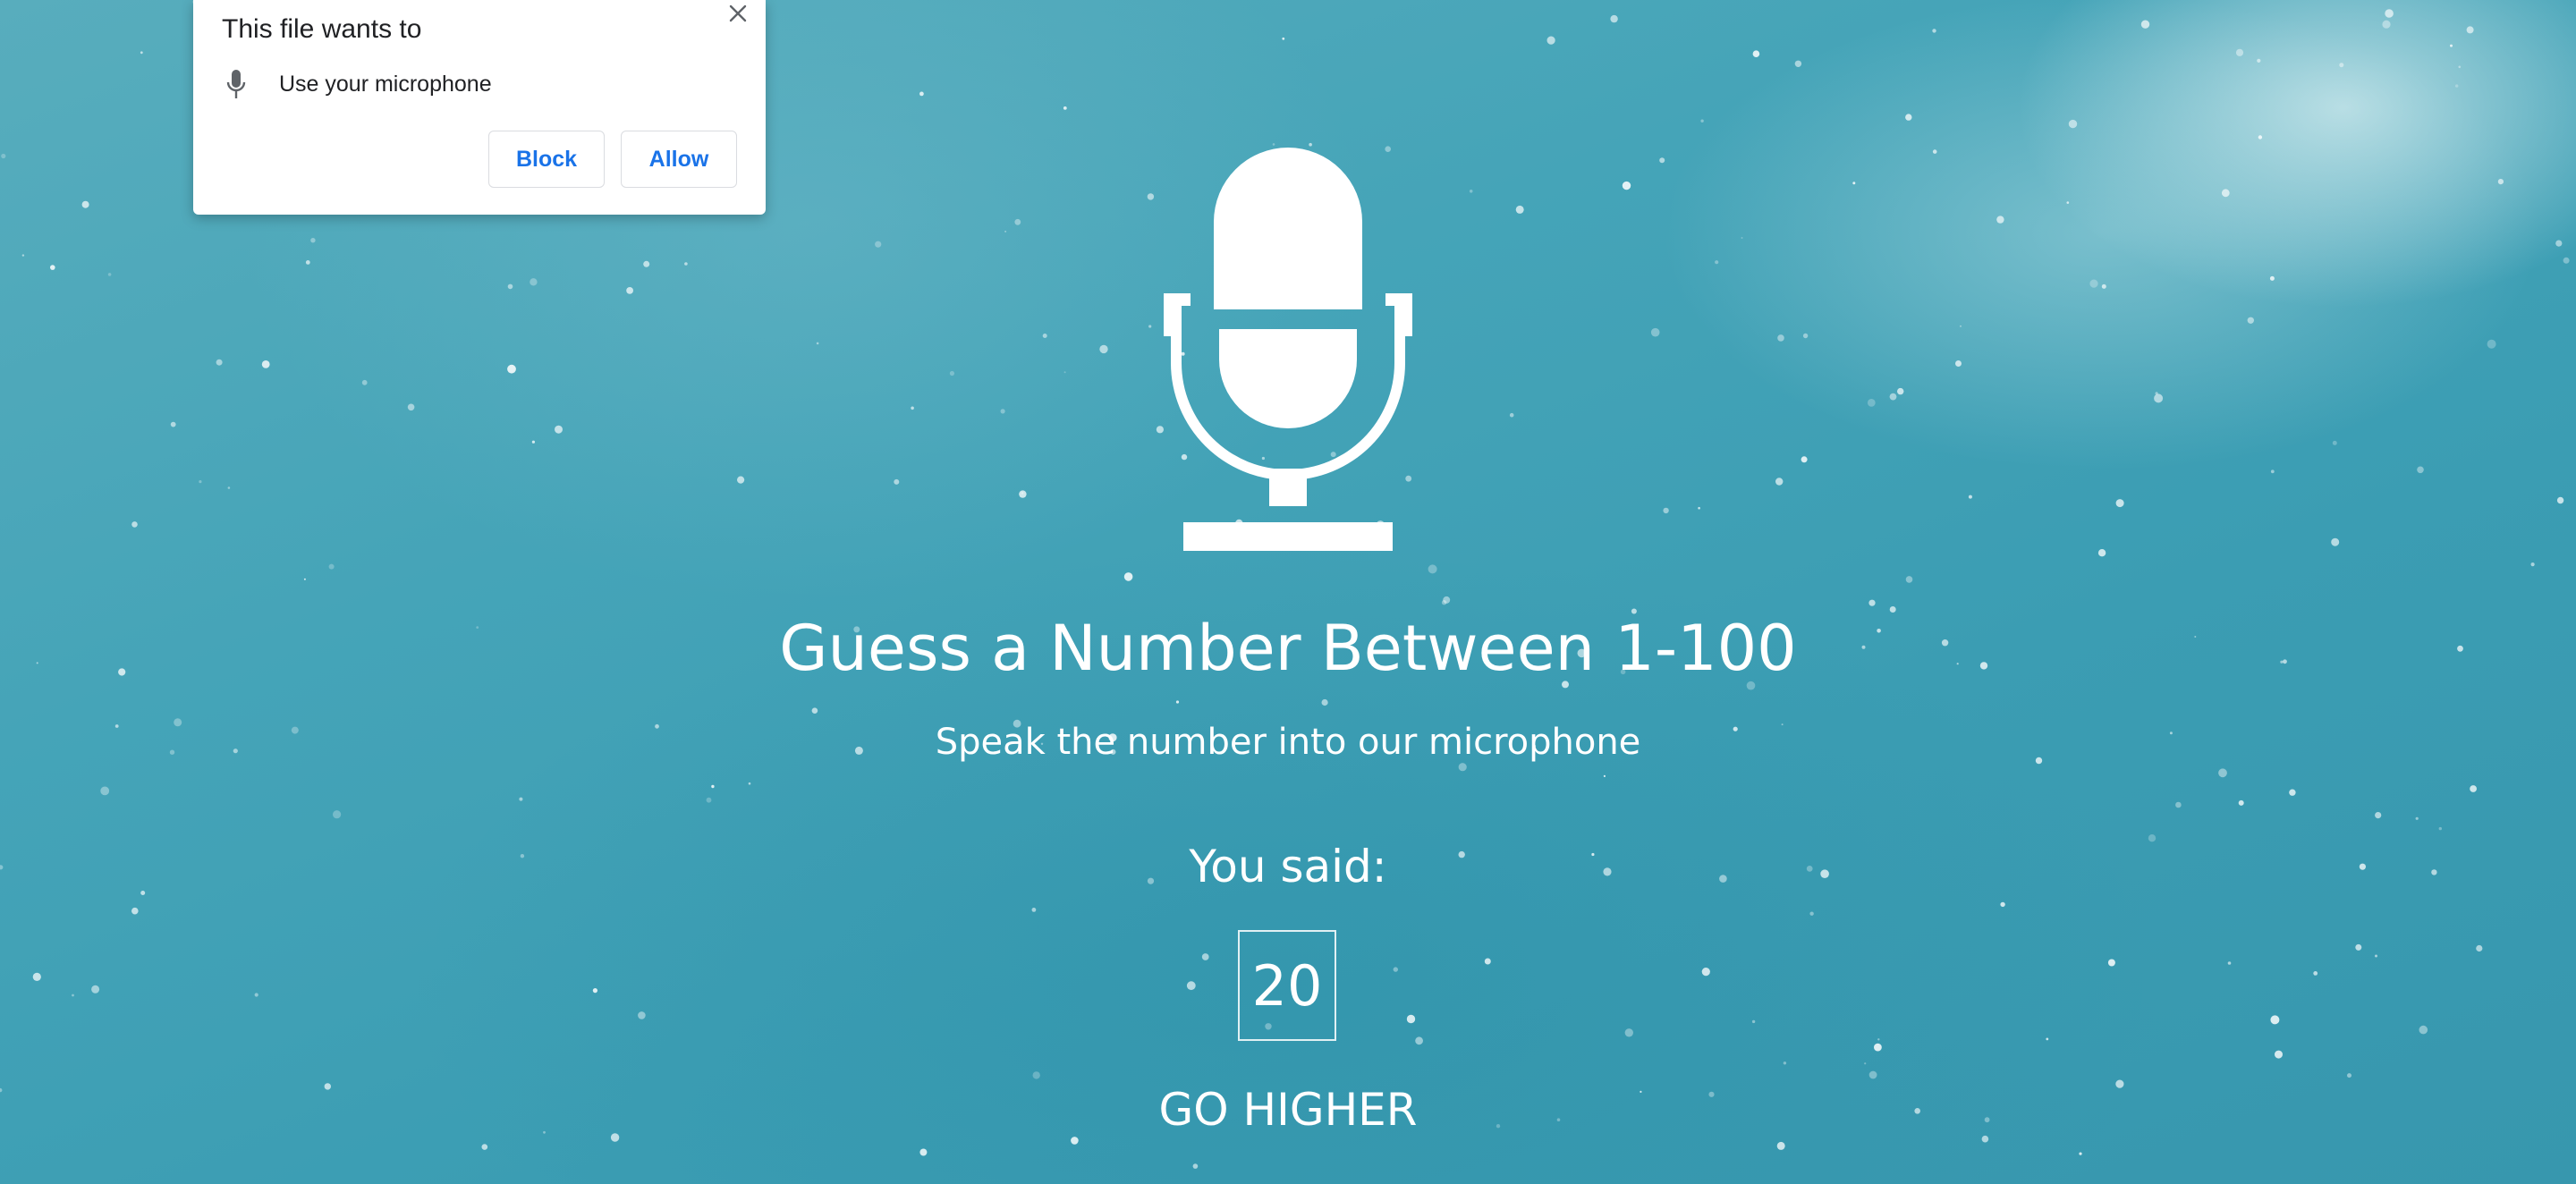 The image size is (2576, 1184). I want to click on permission-row: Use your microphone, so click(358, 84).